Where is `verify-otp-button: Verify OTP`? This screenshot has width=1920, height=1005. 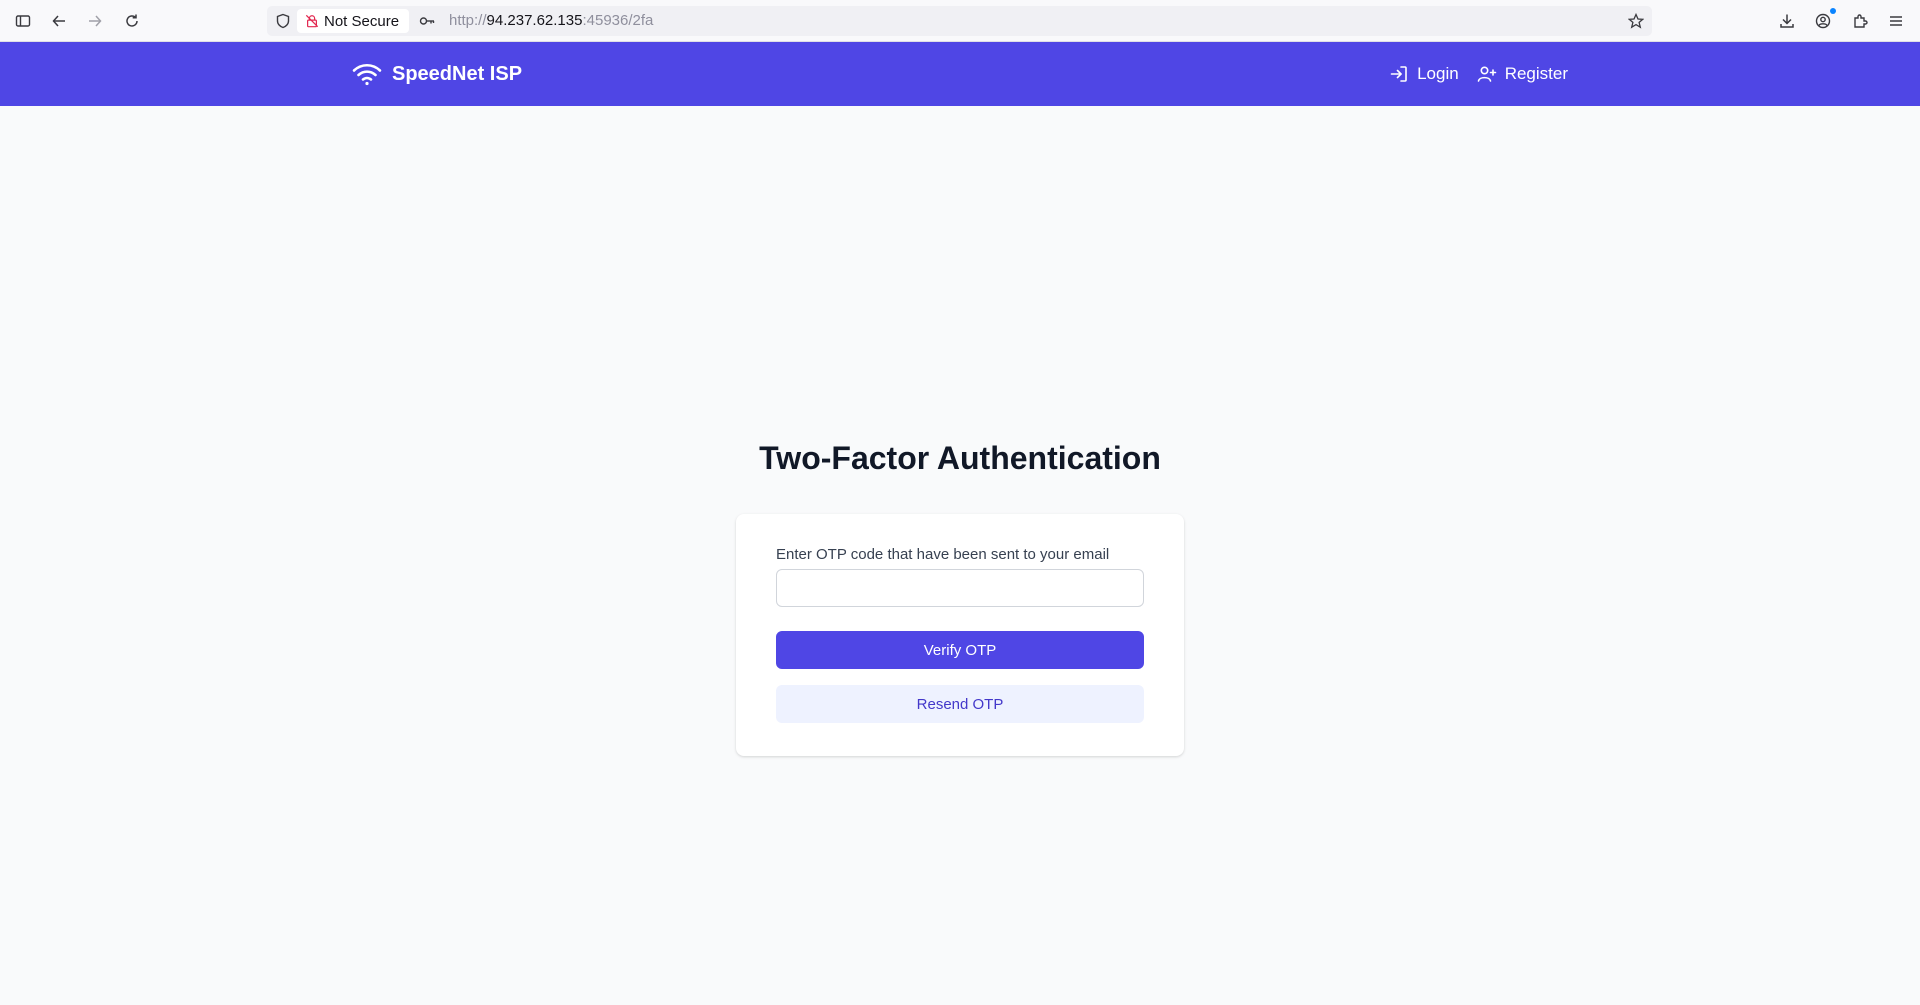
verify-otp-button: Verify OTP is located at coordinates (960, 650).